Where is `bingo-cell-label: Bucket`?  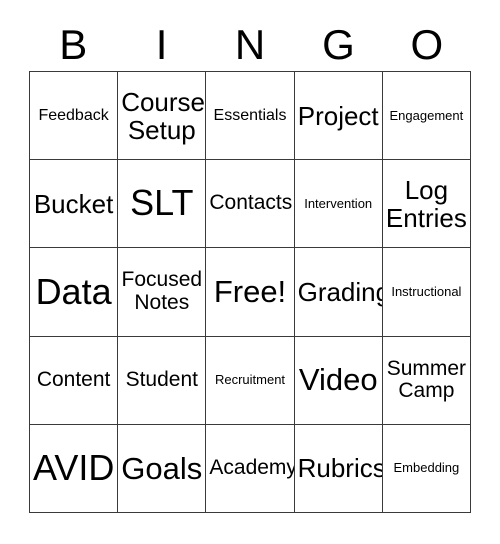 bingo-cell-label: Bucket is located at coordinates (73, 203).